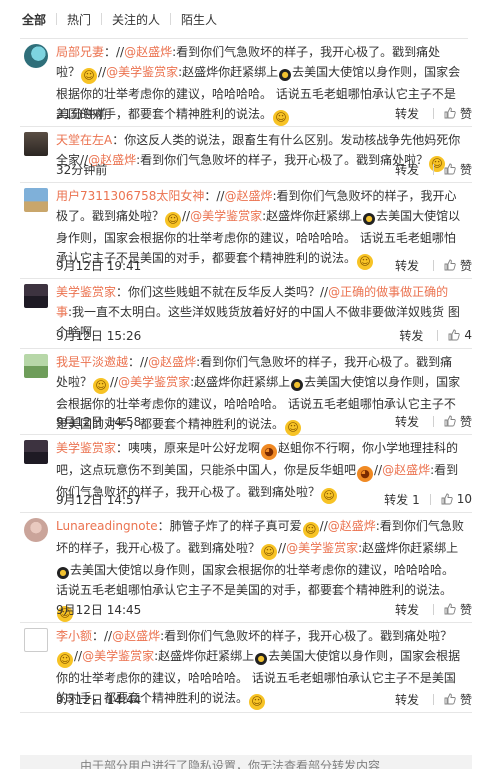 This screenshot has height=769, width=488. Describe the element at coordinates (92, 362) in the screenshot. I see `username-link: 我是平淡邀越` at that location.